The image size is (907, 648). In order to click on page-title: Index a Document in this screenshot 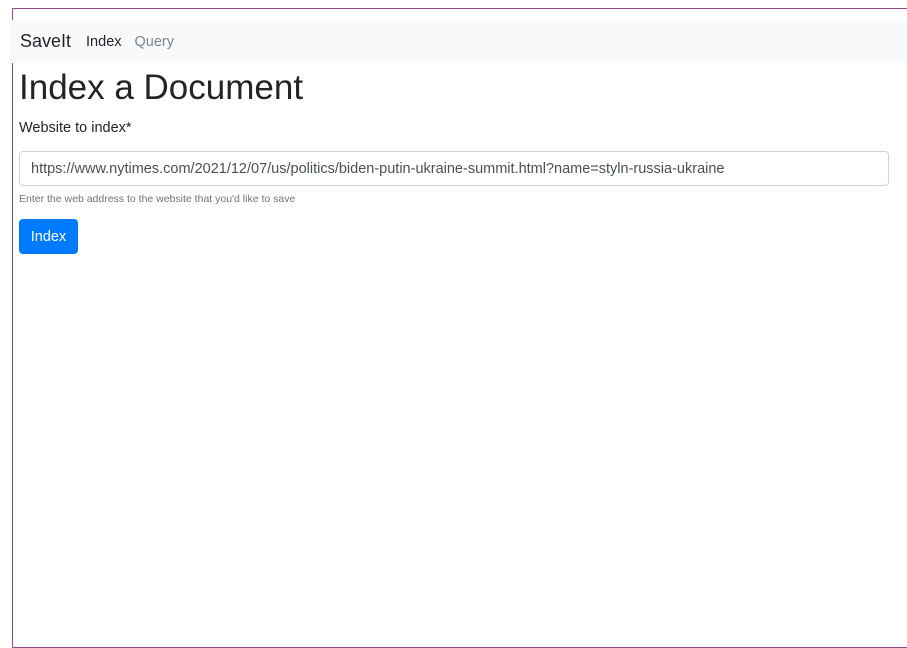, I will do `click(161, 87)`.